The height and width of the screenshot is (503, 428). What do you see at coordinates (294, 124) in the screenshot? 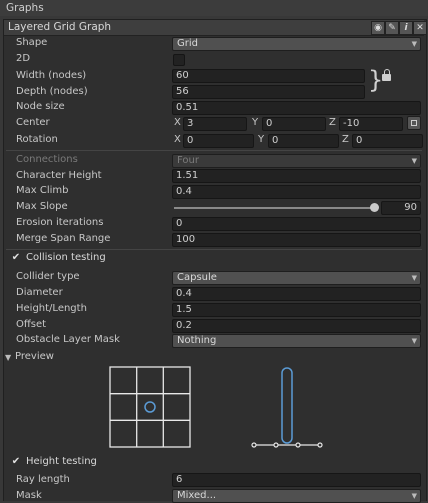
I see `center-y-field: 0` at bounding box center [294, 124].